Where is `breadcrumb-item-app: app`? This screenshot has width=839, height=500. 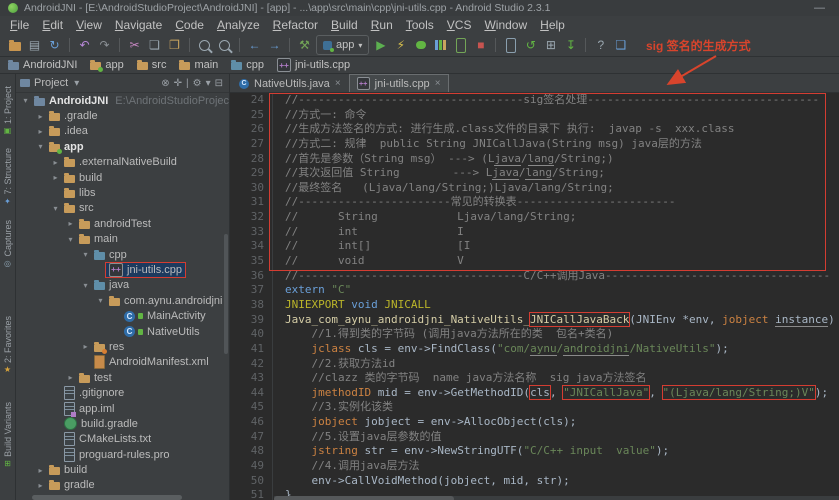
breadcrumb-item-app: app is located at coordinates (107, 65).